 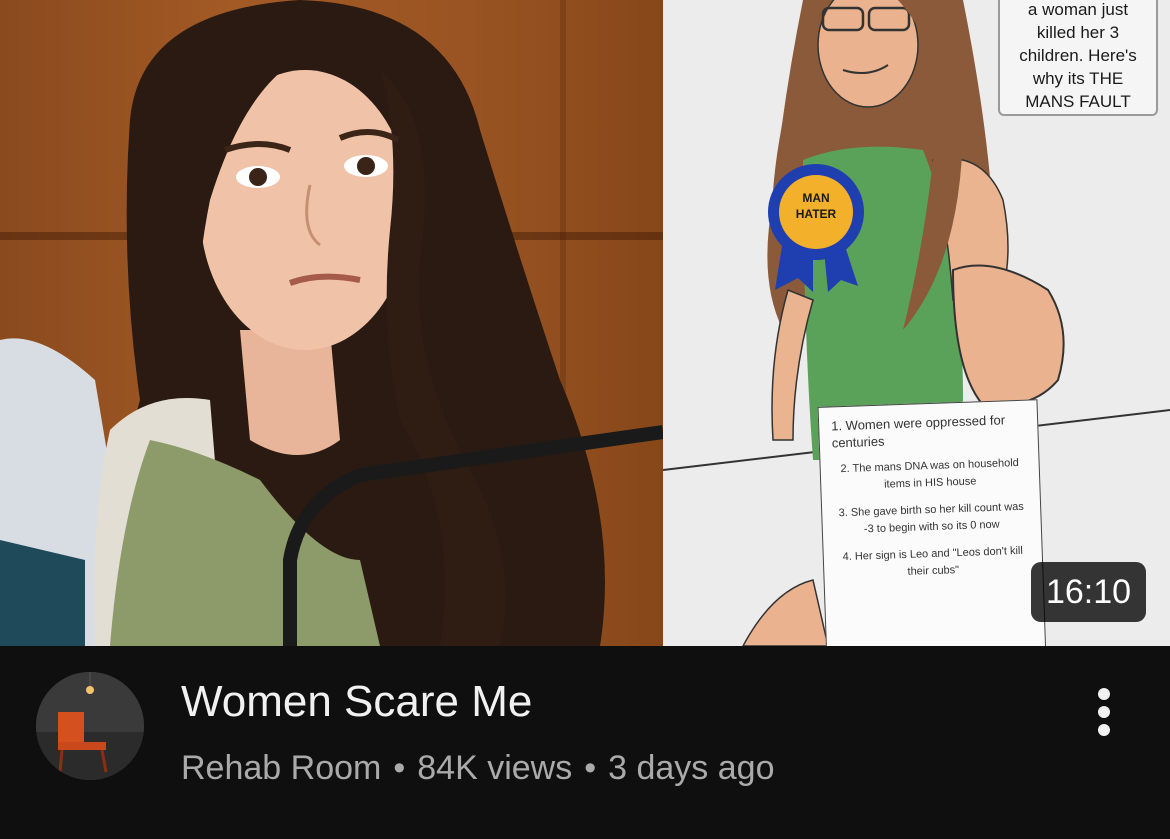 I want to click on duration-badge: 16:10, so click(x=1088, y=592).